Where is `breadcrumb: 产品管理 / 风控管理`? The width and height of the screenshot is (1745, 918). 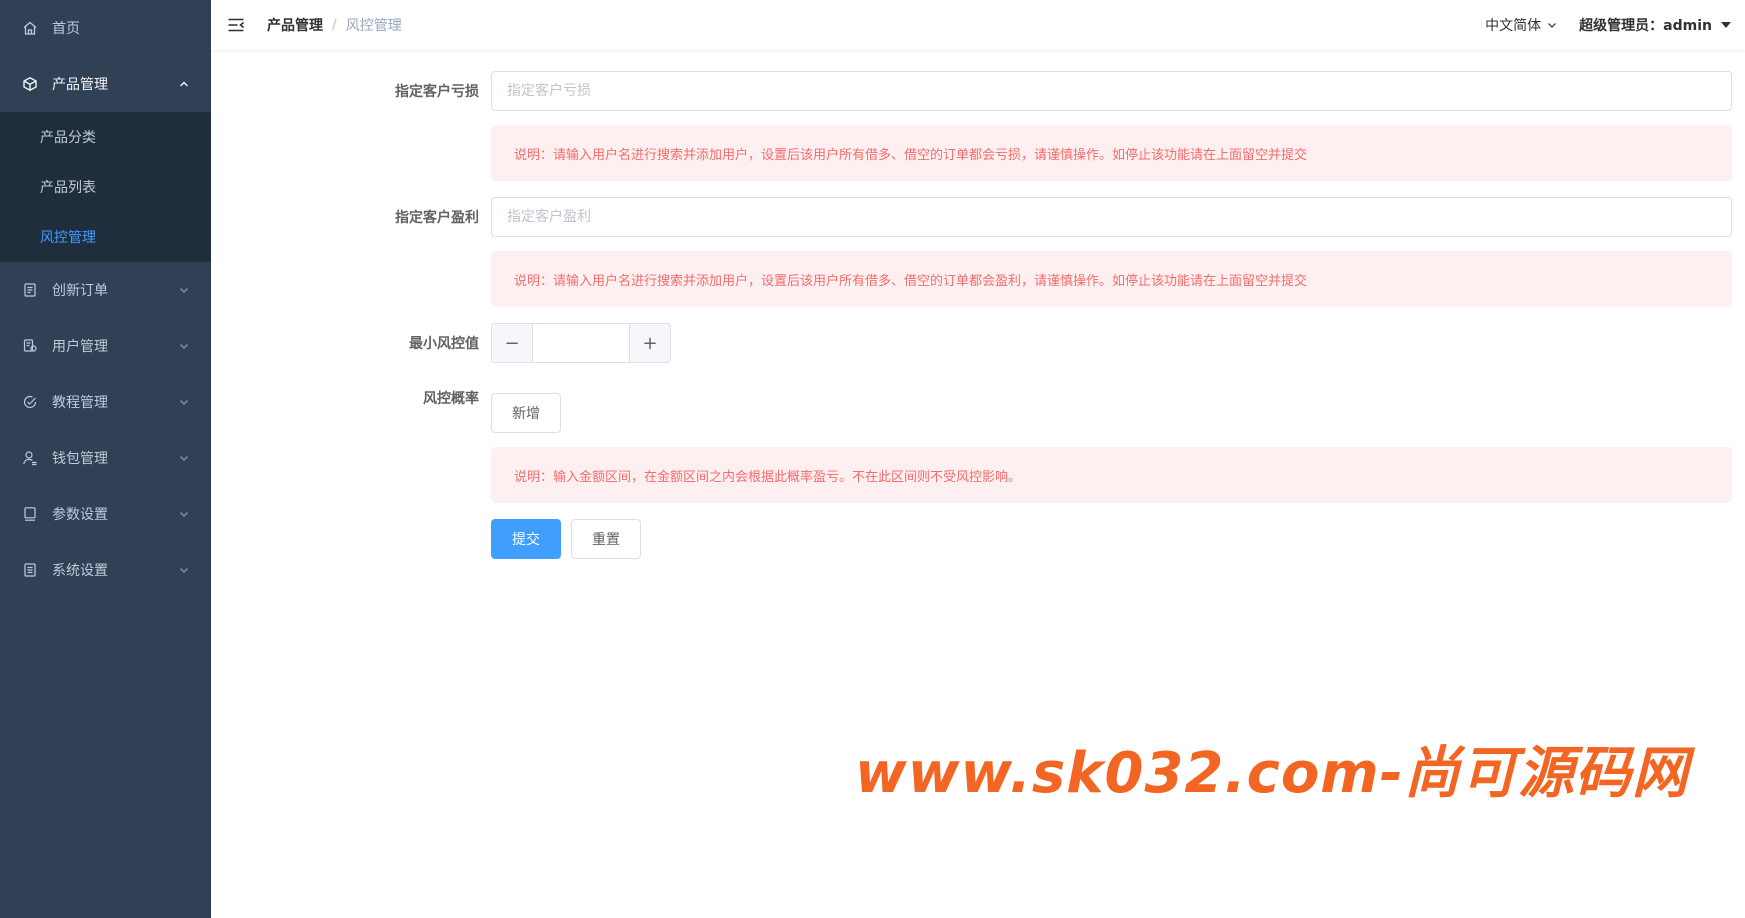 breadcrumb: 产品管理 / 风控管理 is located at coordinates (334, 25).